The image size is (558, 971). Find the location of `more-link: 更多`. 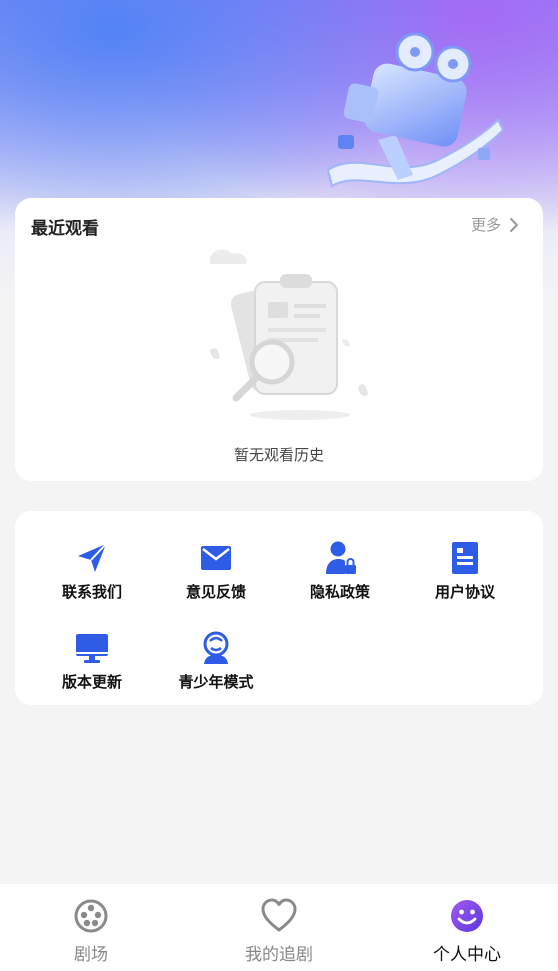

more-link: 更多 is located at coordinates (496, 224).